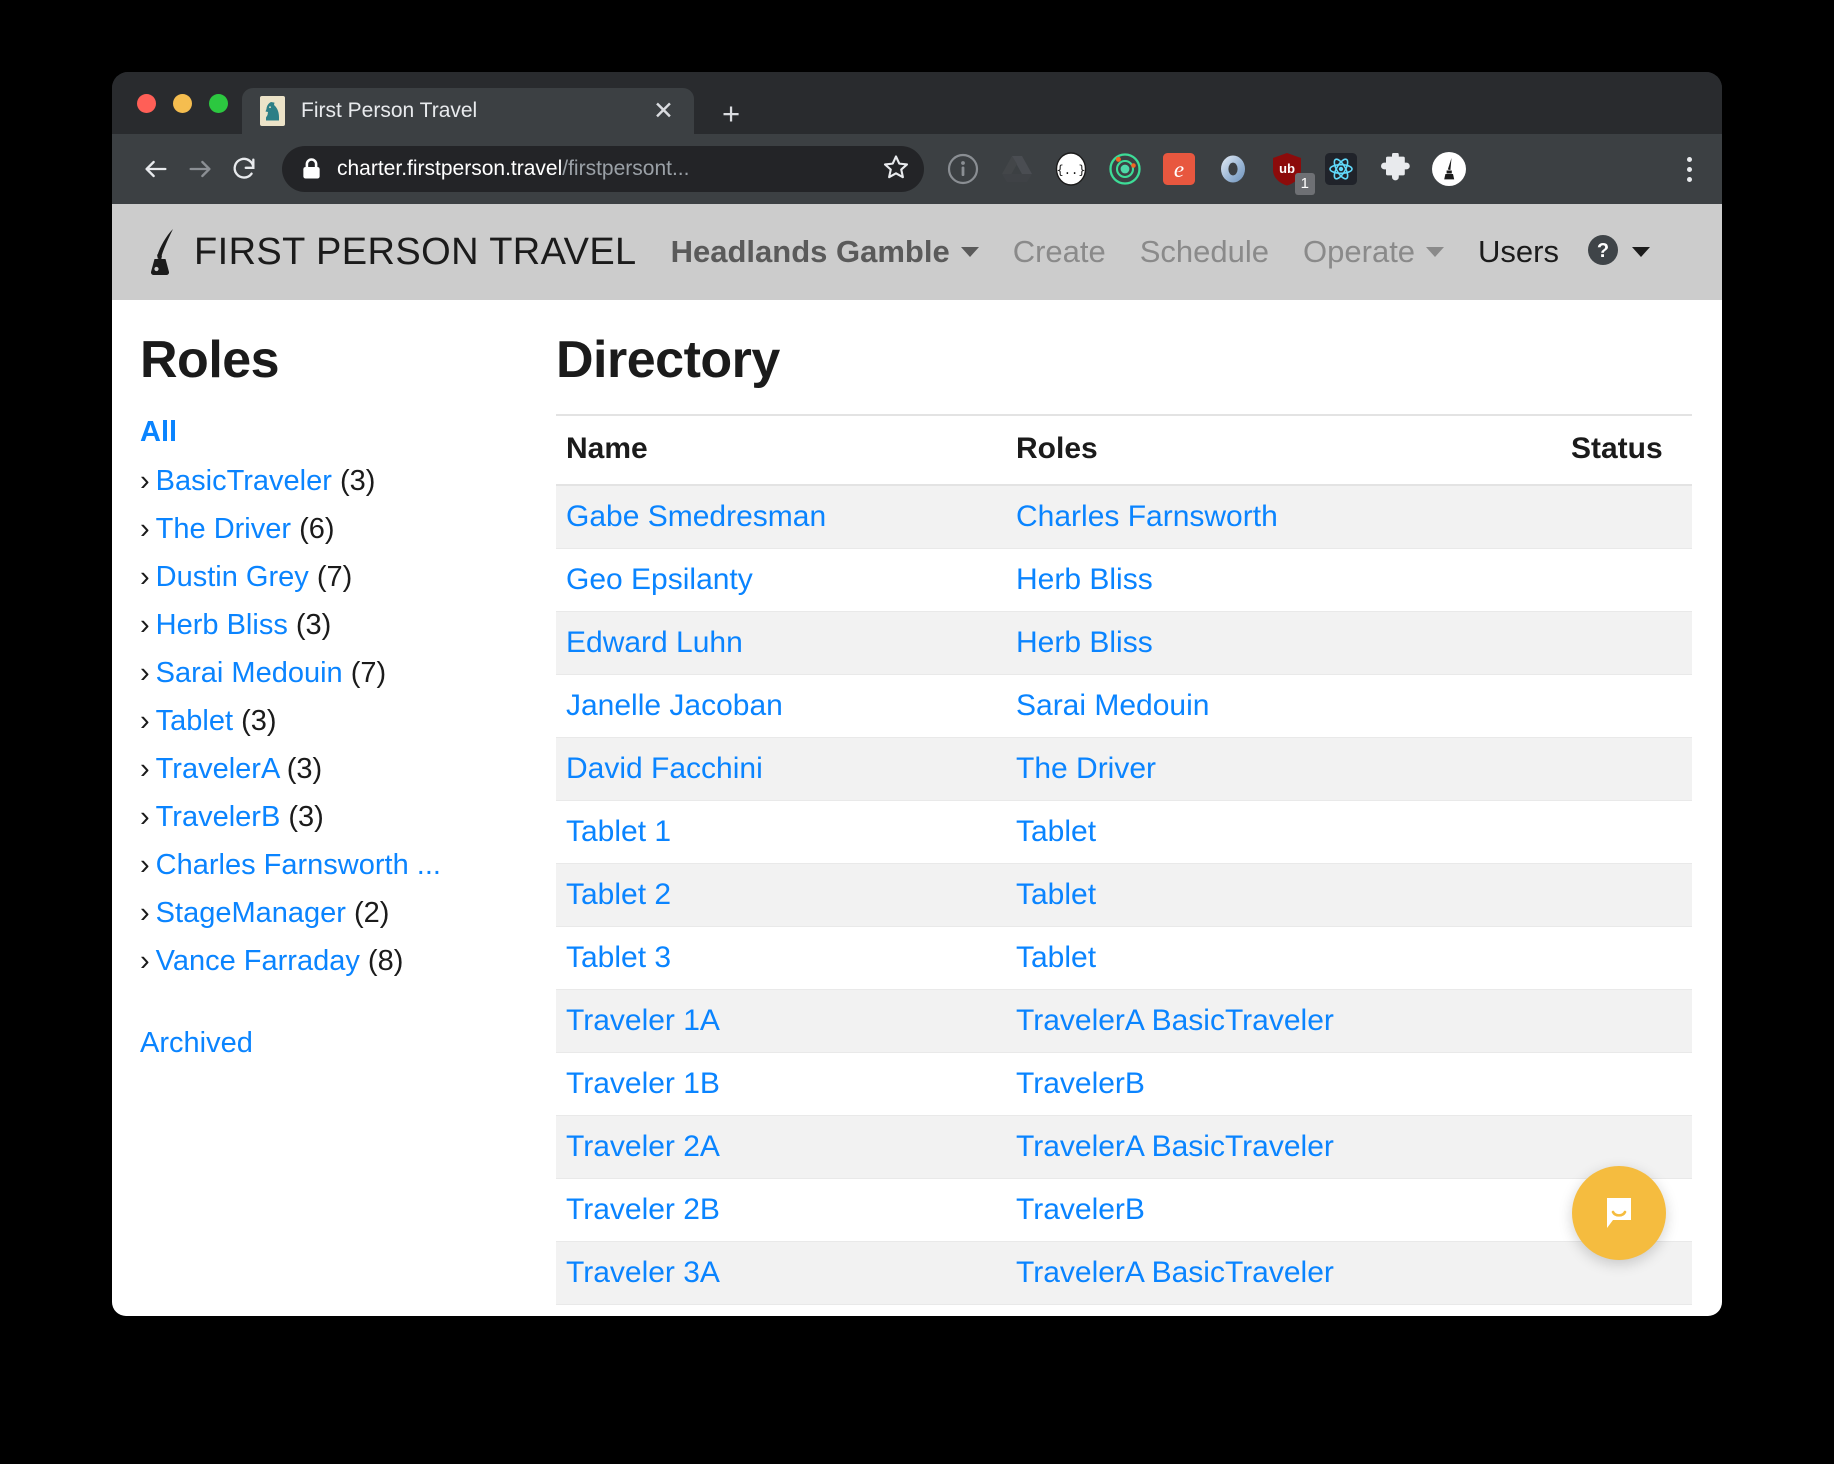  What do you see at coordinates (781, 1273) in the screenshot?
I see `cell-name: Traveler 3A` at bounding box center [781, 1273].